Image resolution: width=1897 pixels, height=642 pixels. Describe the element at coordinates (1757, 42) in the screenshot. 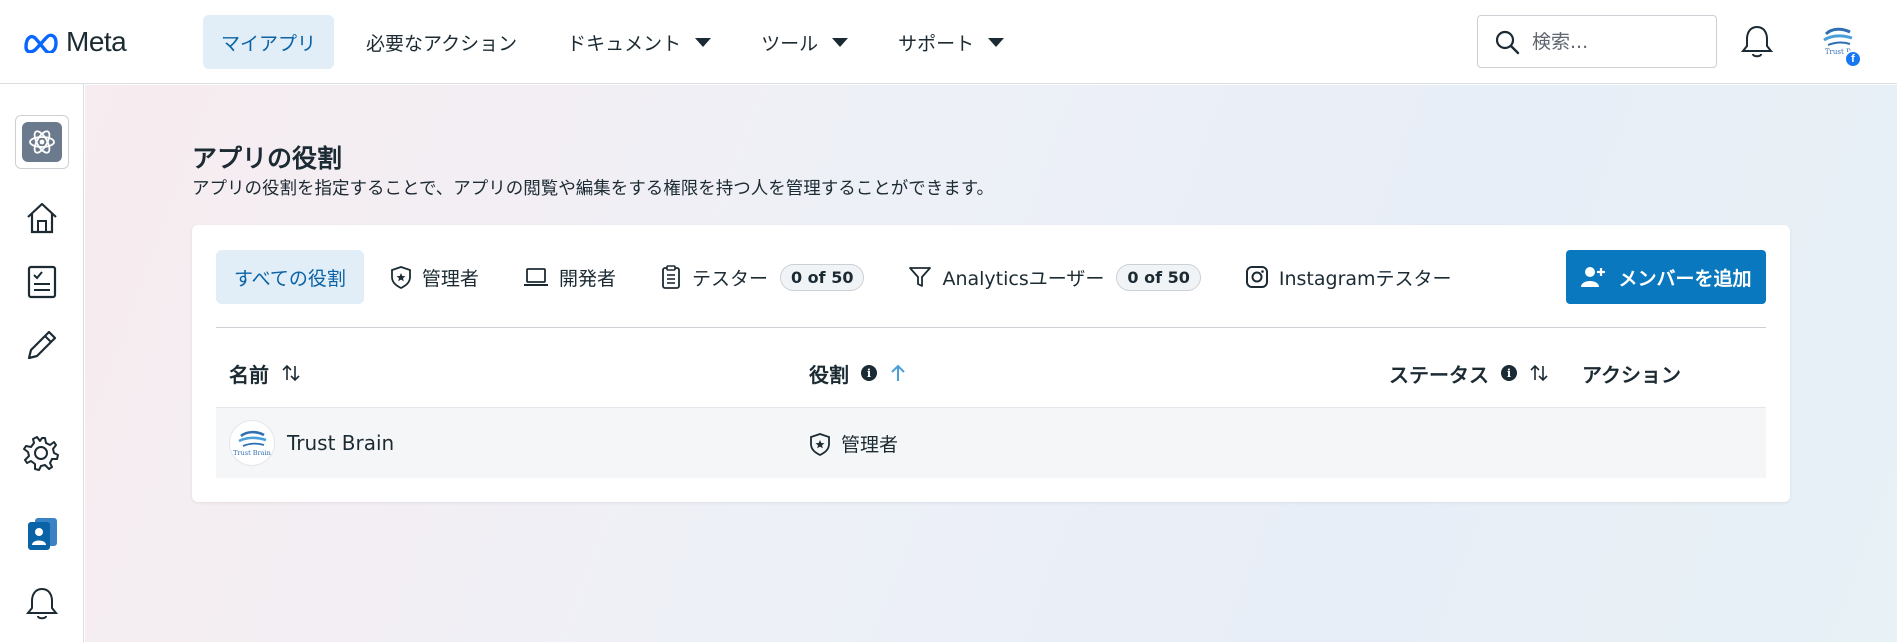

I see `notifications-bell-icon` at that location.